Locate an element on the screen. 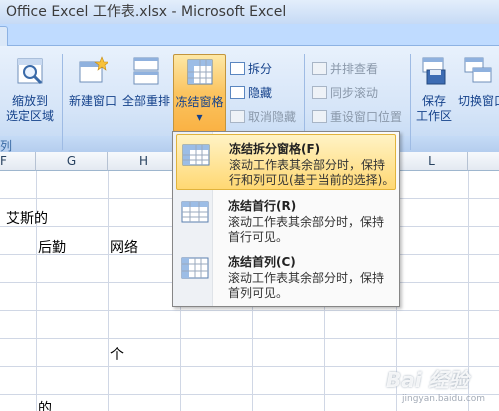  arrange-all-label: 全部重排 is located at coordinates (145, 101).